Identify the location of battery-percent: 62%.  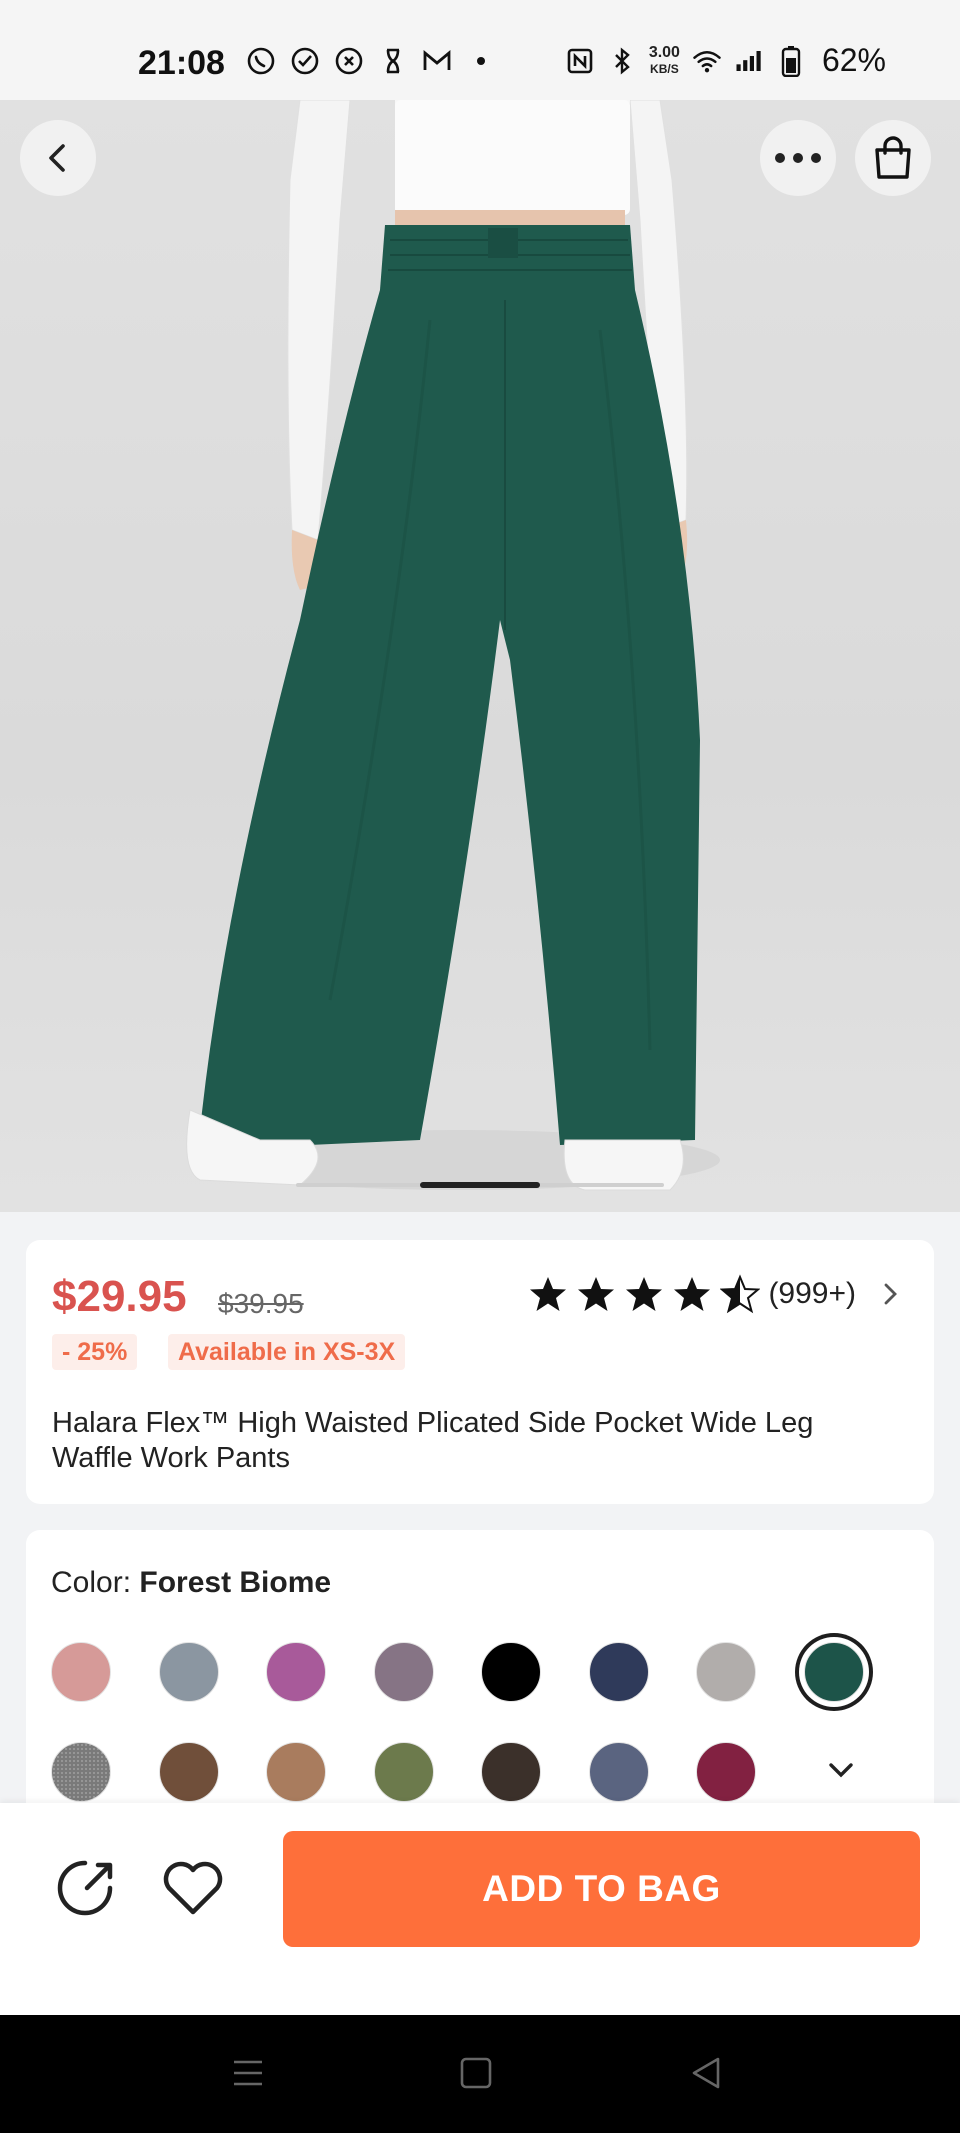
(853, 60).